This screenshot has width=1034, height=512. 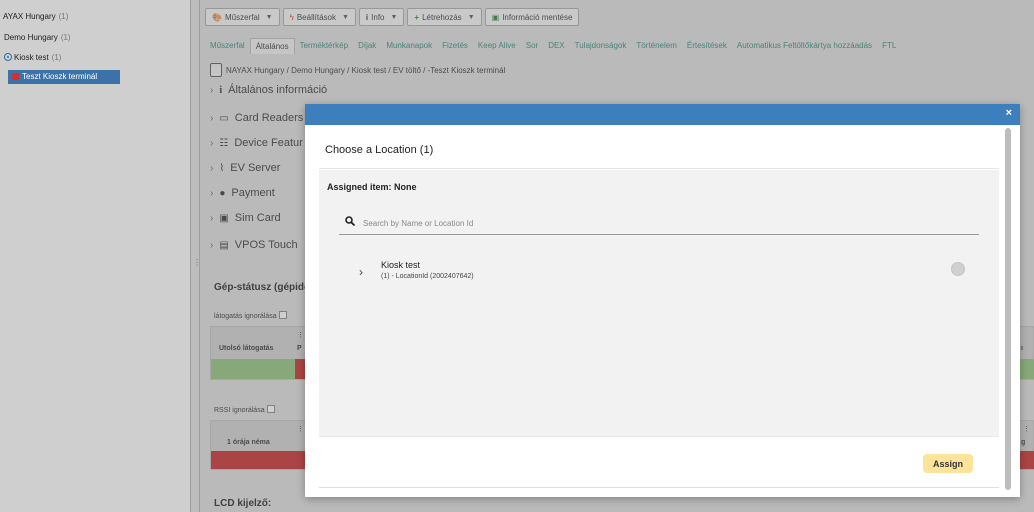 I want to click on tree-item-label: Demo Hungary, so click(x=31, y=37).